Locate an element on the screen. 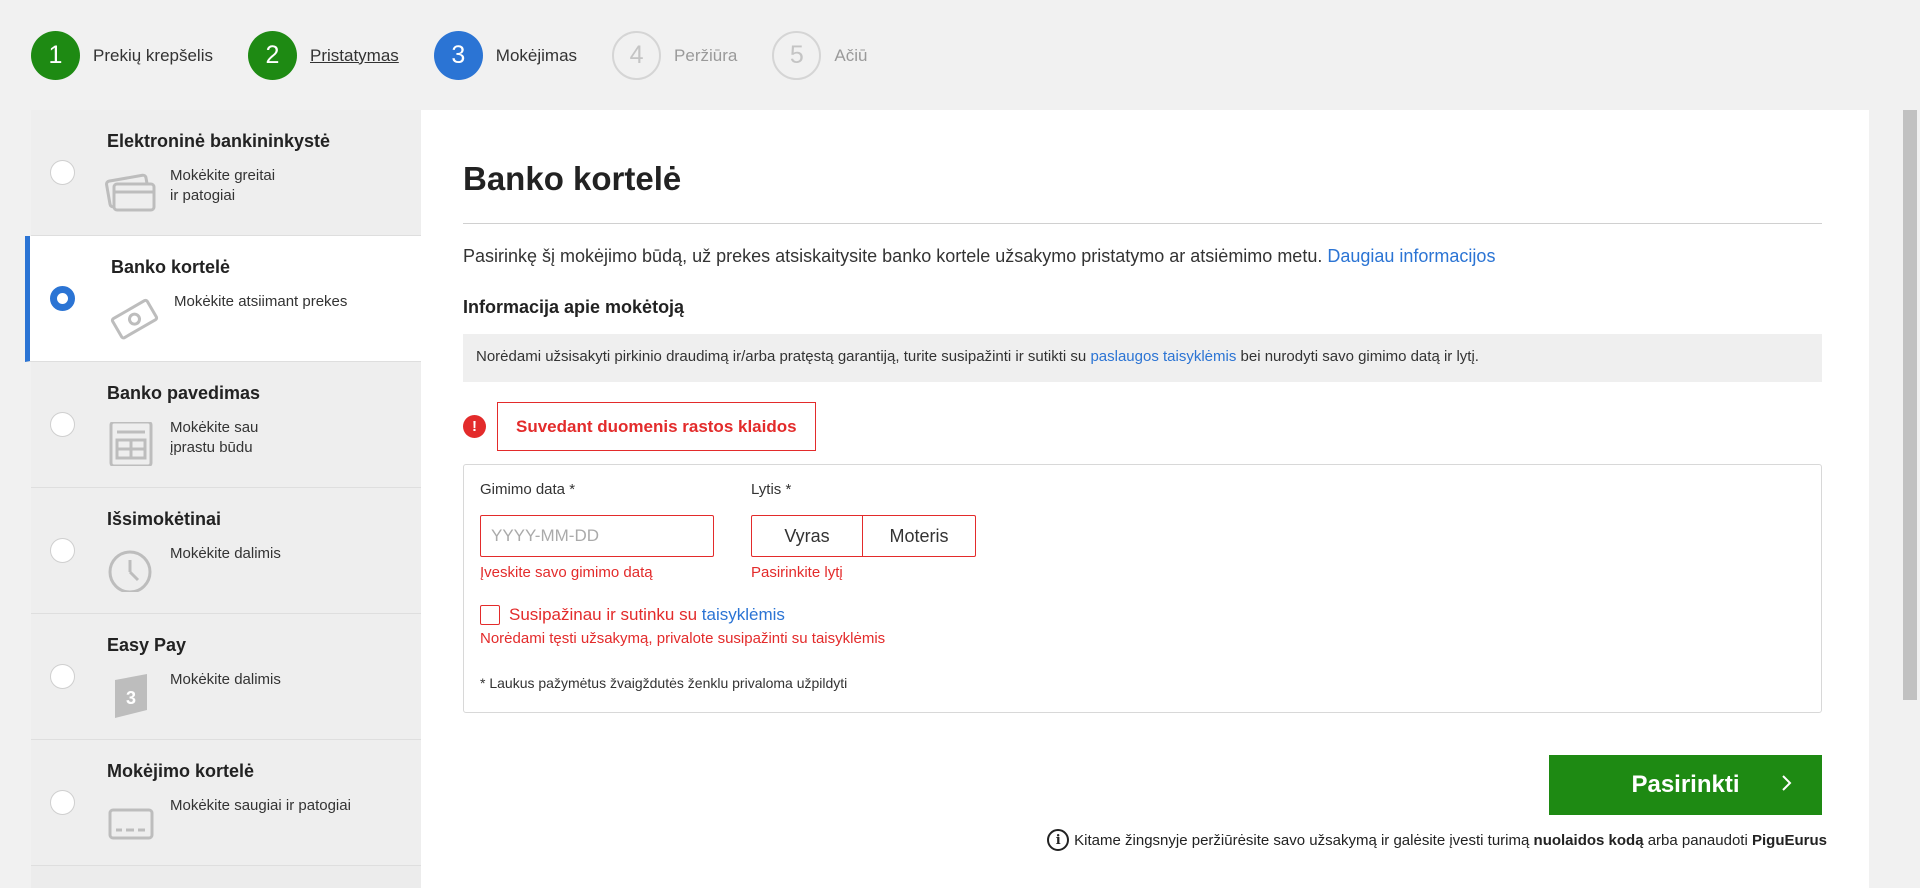  method-description-line: Mokėkite saugiai ir patogiai is located at coordinates (260, 805).